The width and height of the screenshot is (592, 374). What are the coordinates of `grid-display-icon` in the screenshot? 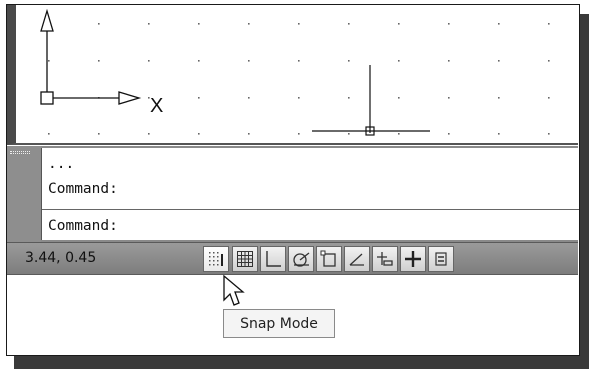 It's located at (245, 259).